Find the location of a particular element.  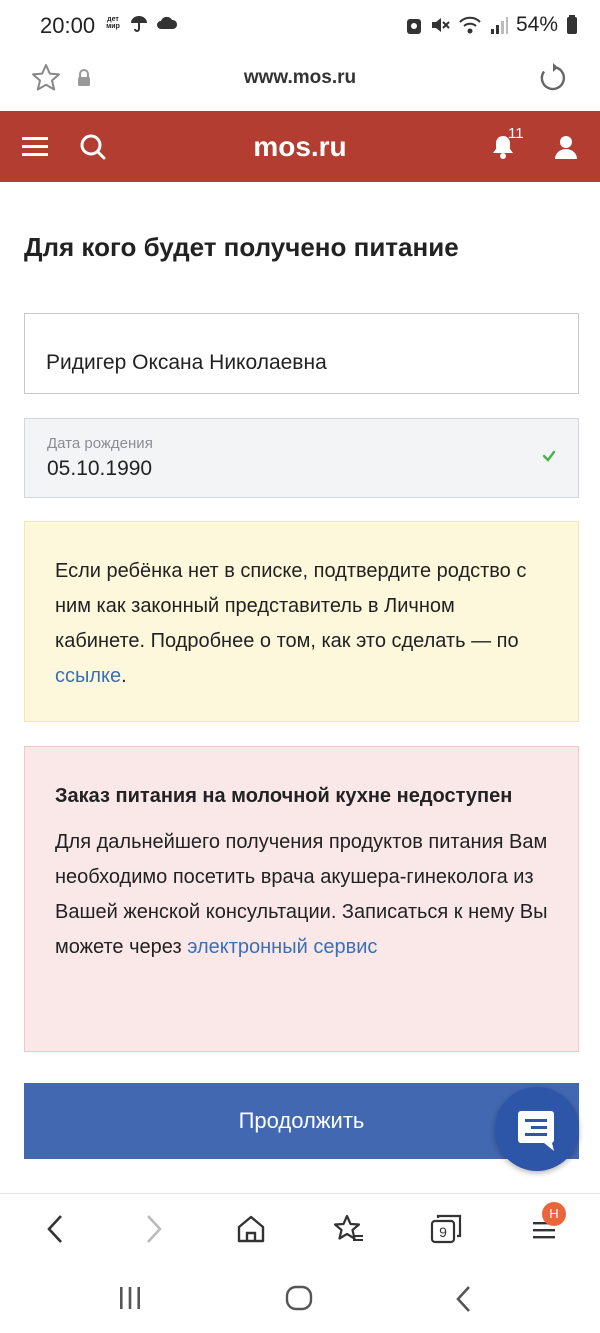

forward-icon is located at coordinates (154, 1229).